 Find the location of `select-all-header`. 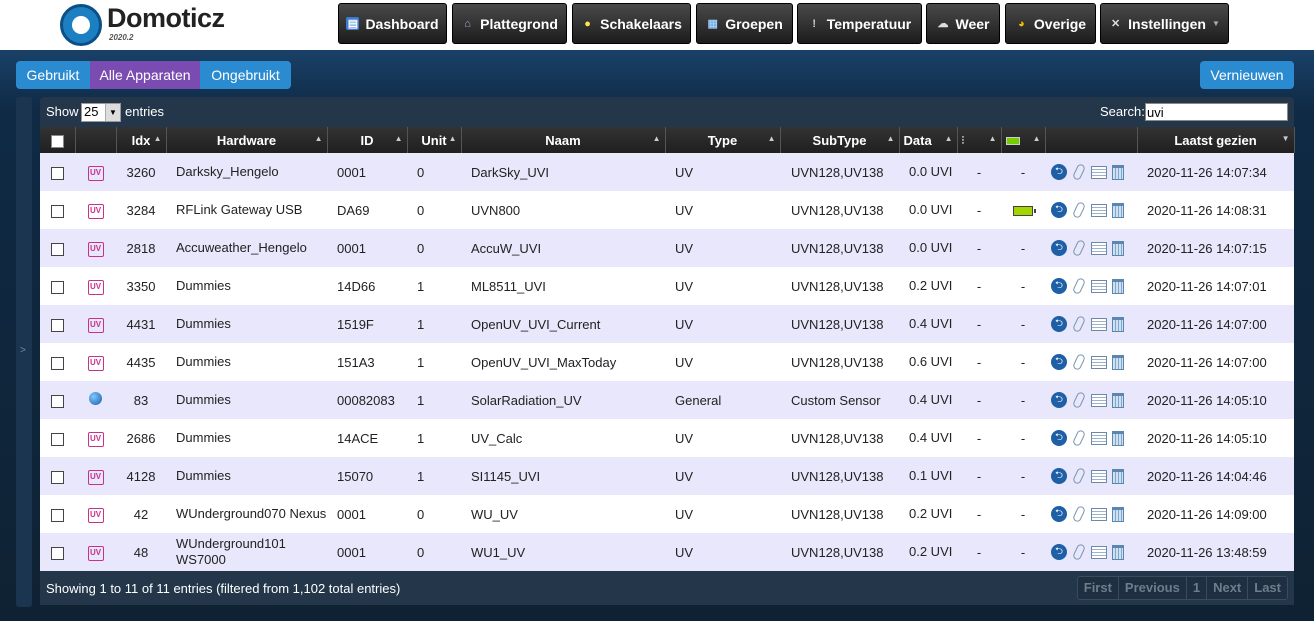

select-all-header is located at coordinates (58, 140).